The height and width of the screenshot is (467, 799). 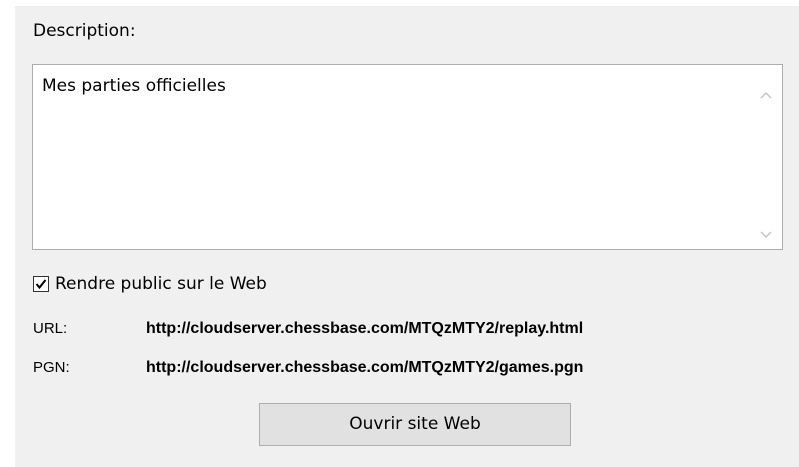 What do you see at coordinates (134, 86) in the screenshot?
I see `description-text: Mes parties officielles` at bounding box center [134, 86].